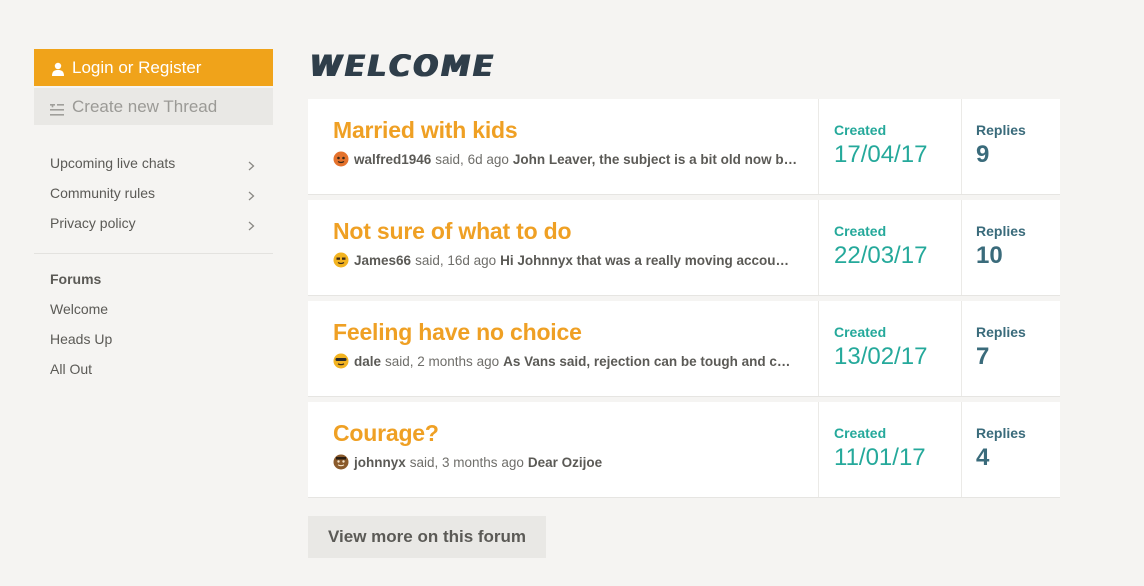  What do you see at coordinates (137, 67) in the screenshot?
I see `login-register-label: Login or Register` at bounding box center [137, 67].